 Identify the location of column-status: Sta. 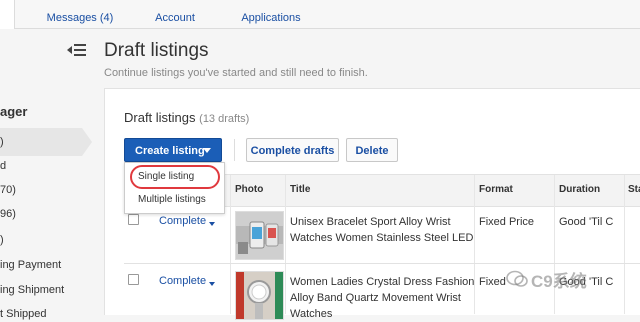
(634, 189).